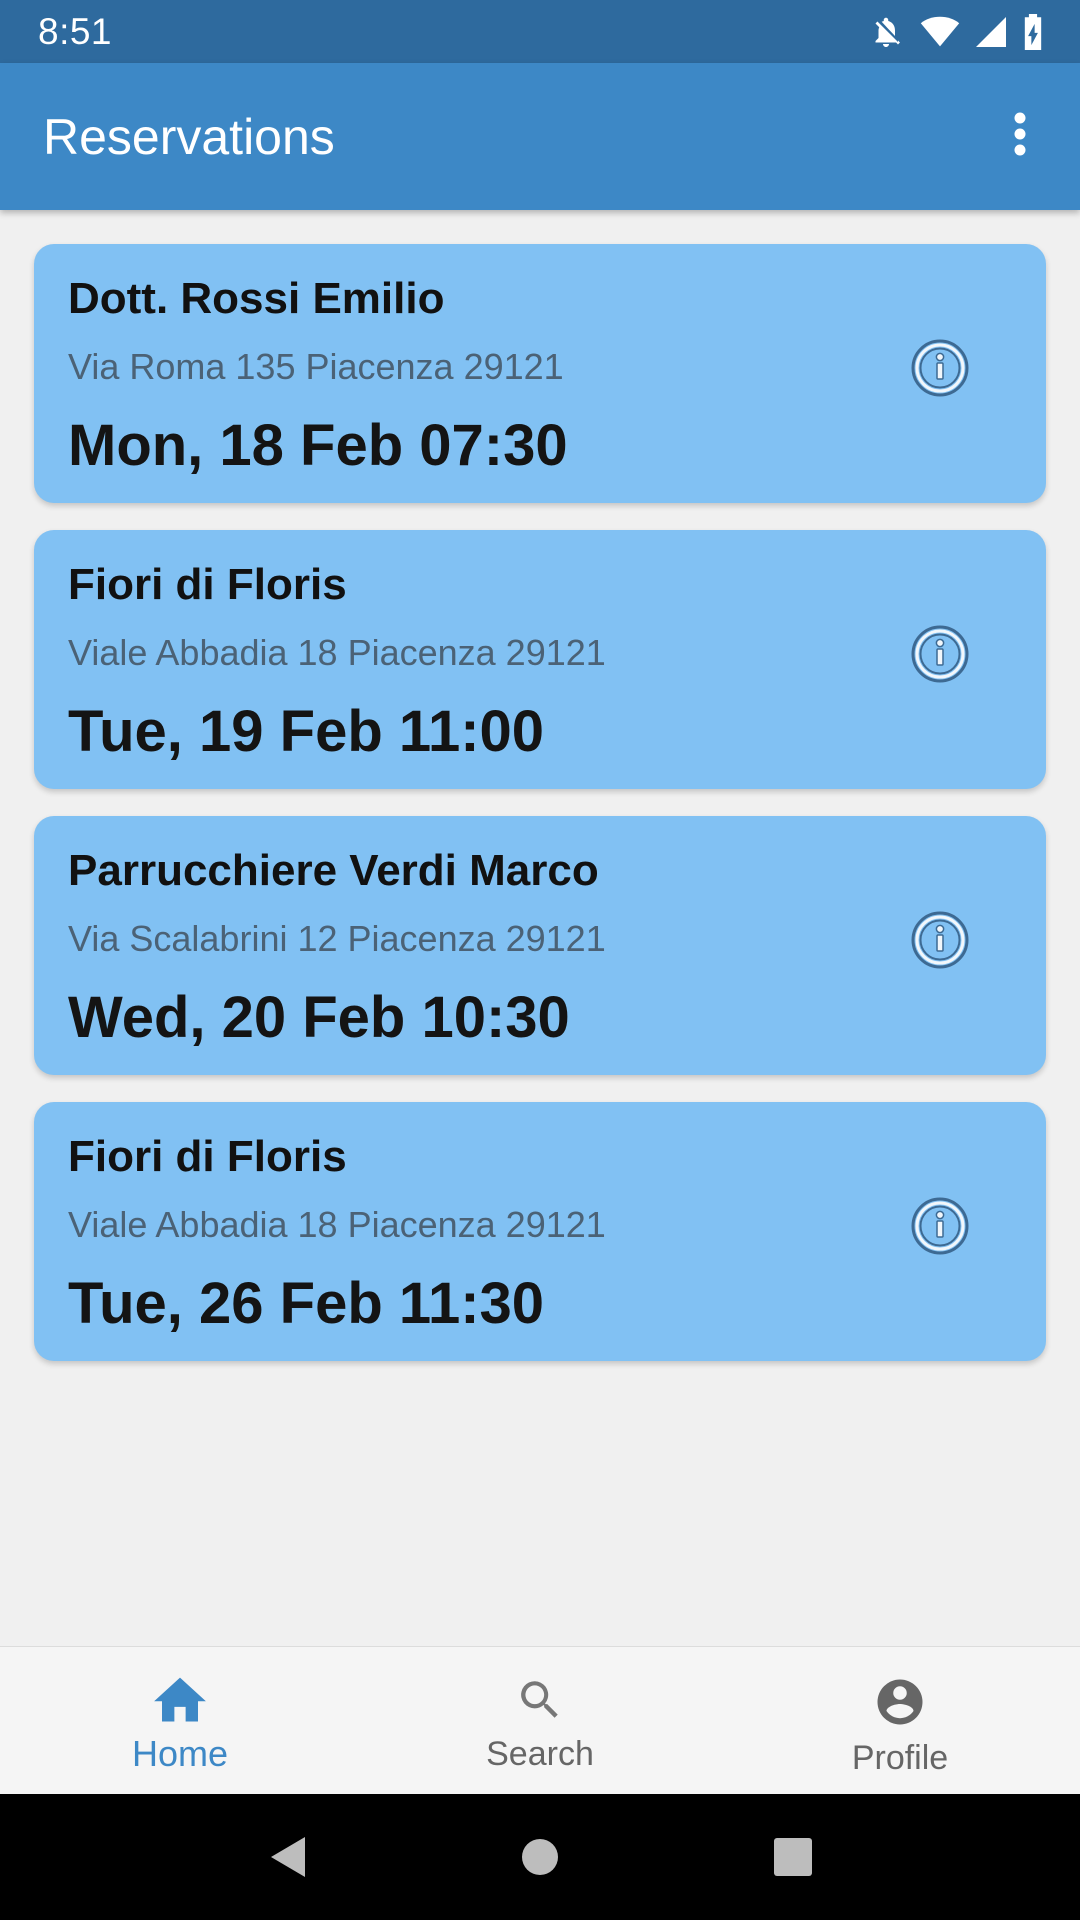  What do you see at coordinates (318, 445) in the screenshot?
I see `reservation-date: Mon, 18 Feb 07:30` at bounding box center [318, 445].